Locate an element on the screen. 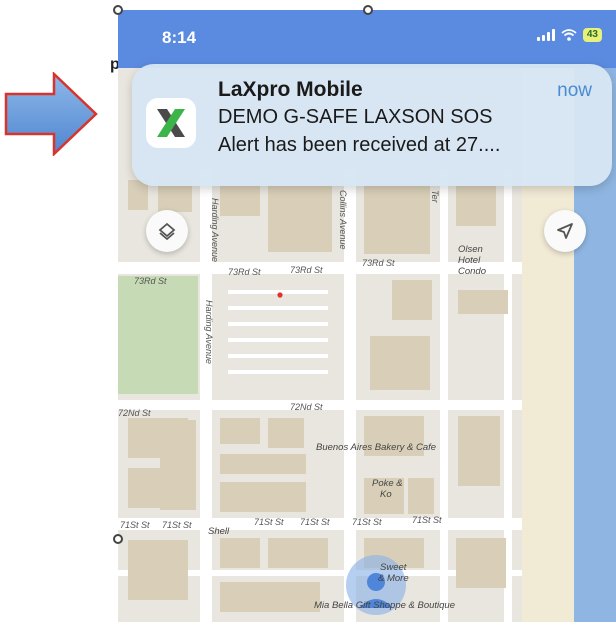  poi-sweet-line1: Sweet is located at coordinates (393, 567).